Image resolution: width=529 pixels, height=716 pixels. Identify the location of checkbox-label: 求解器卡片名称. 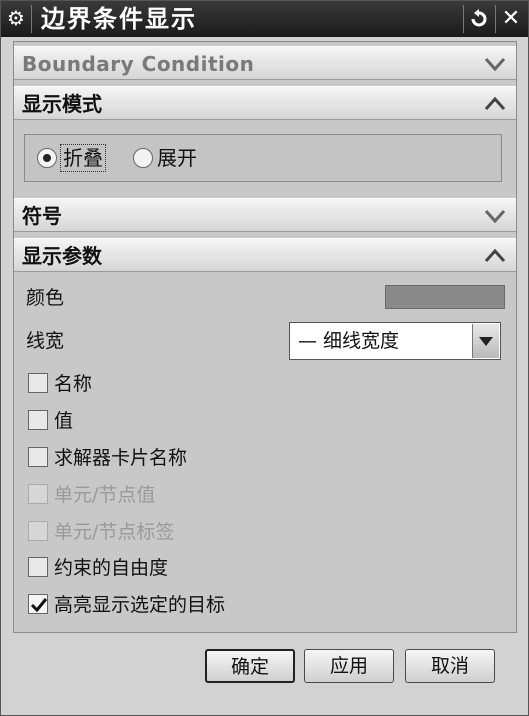
(121, 458).